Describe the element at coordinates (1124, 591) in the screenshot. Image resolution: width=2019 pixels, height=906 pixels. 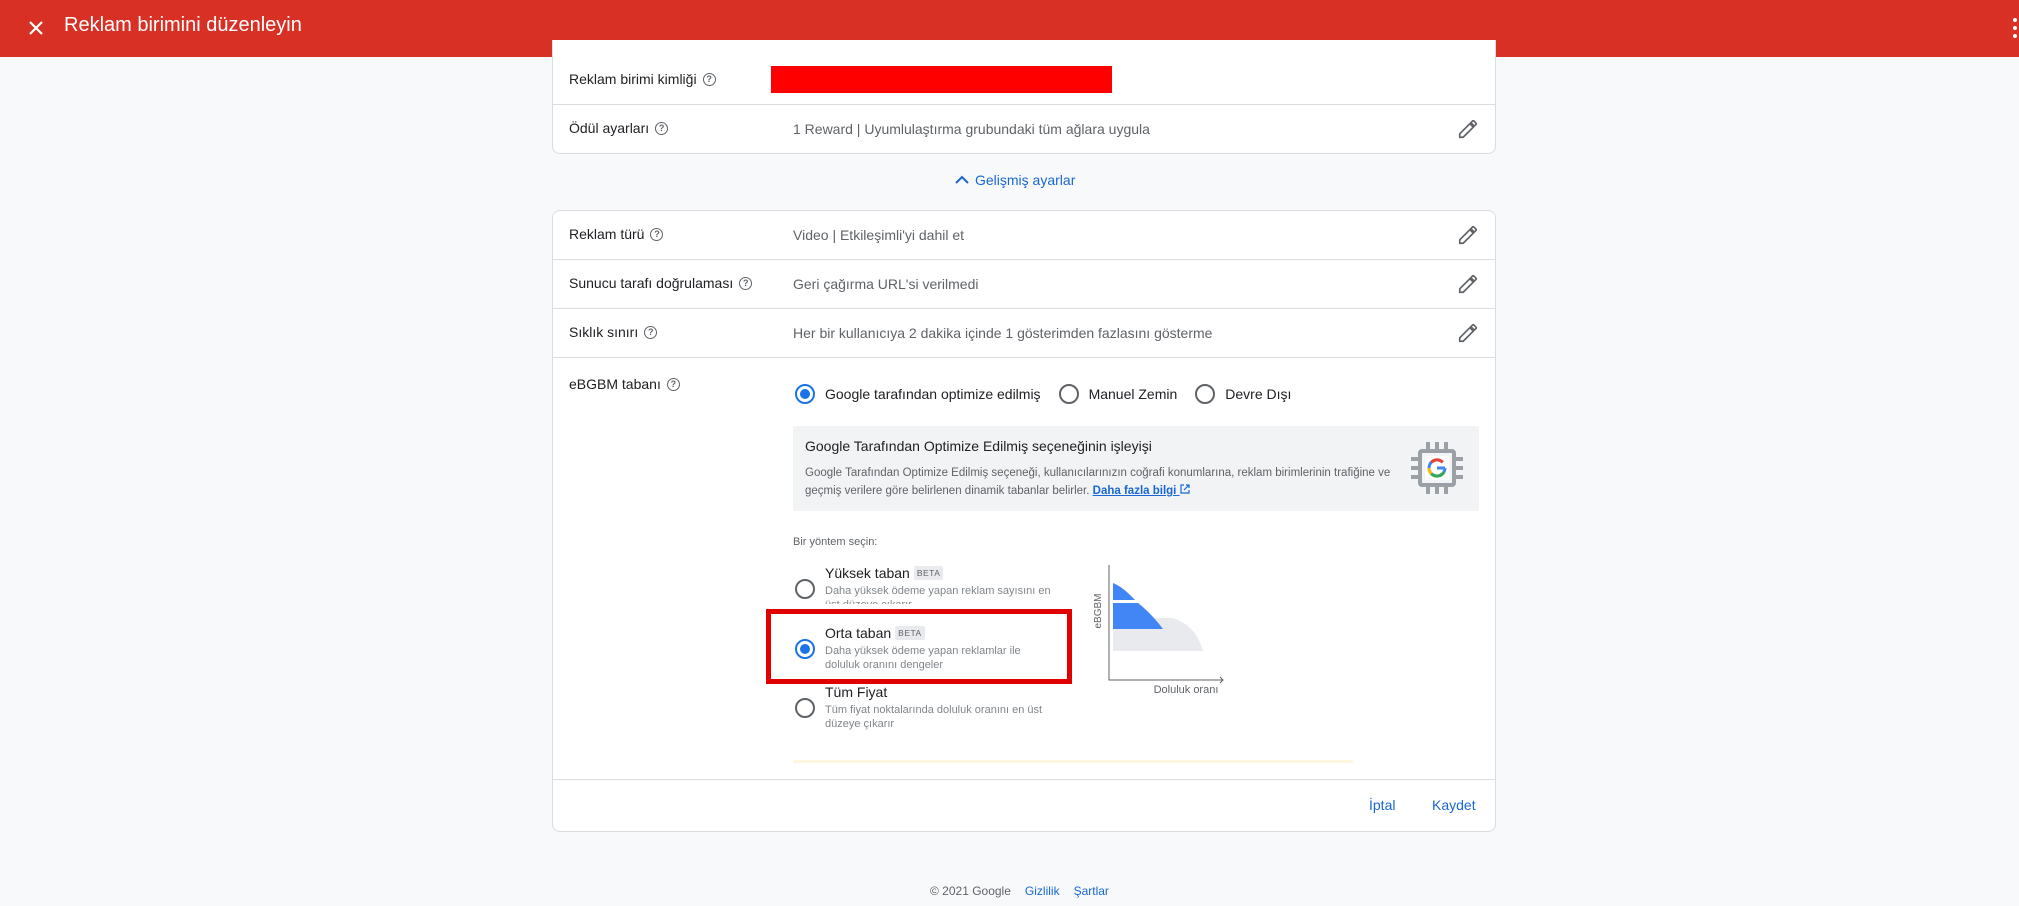
I see `chart-area-high` at that location.